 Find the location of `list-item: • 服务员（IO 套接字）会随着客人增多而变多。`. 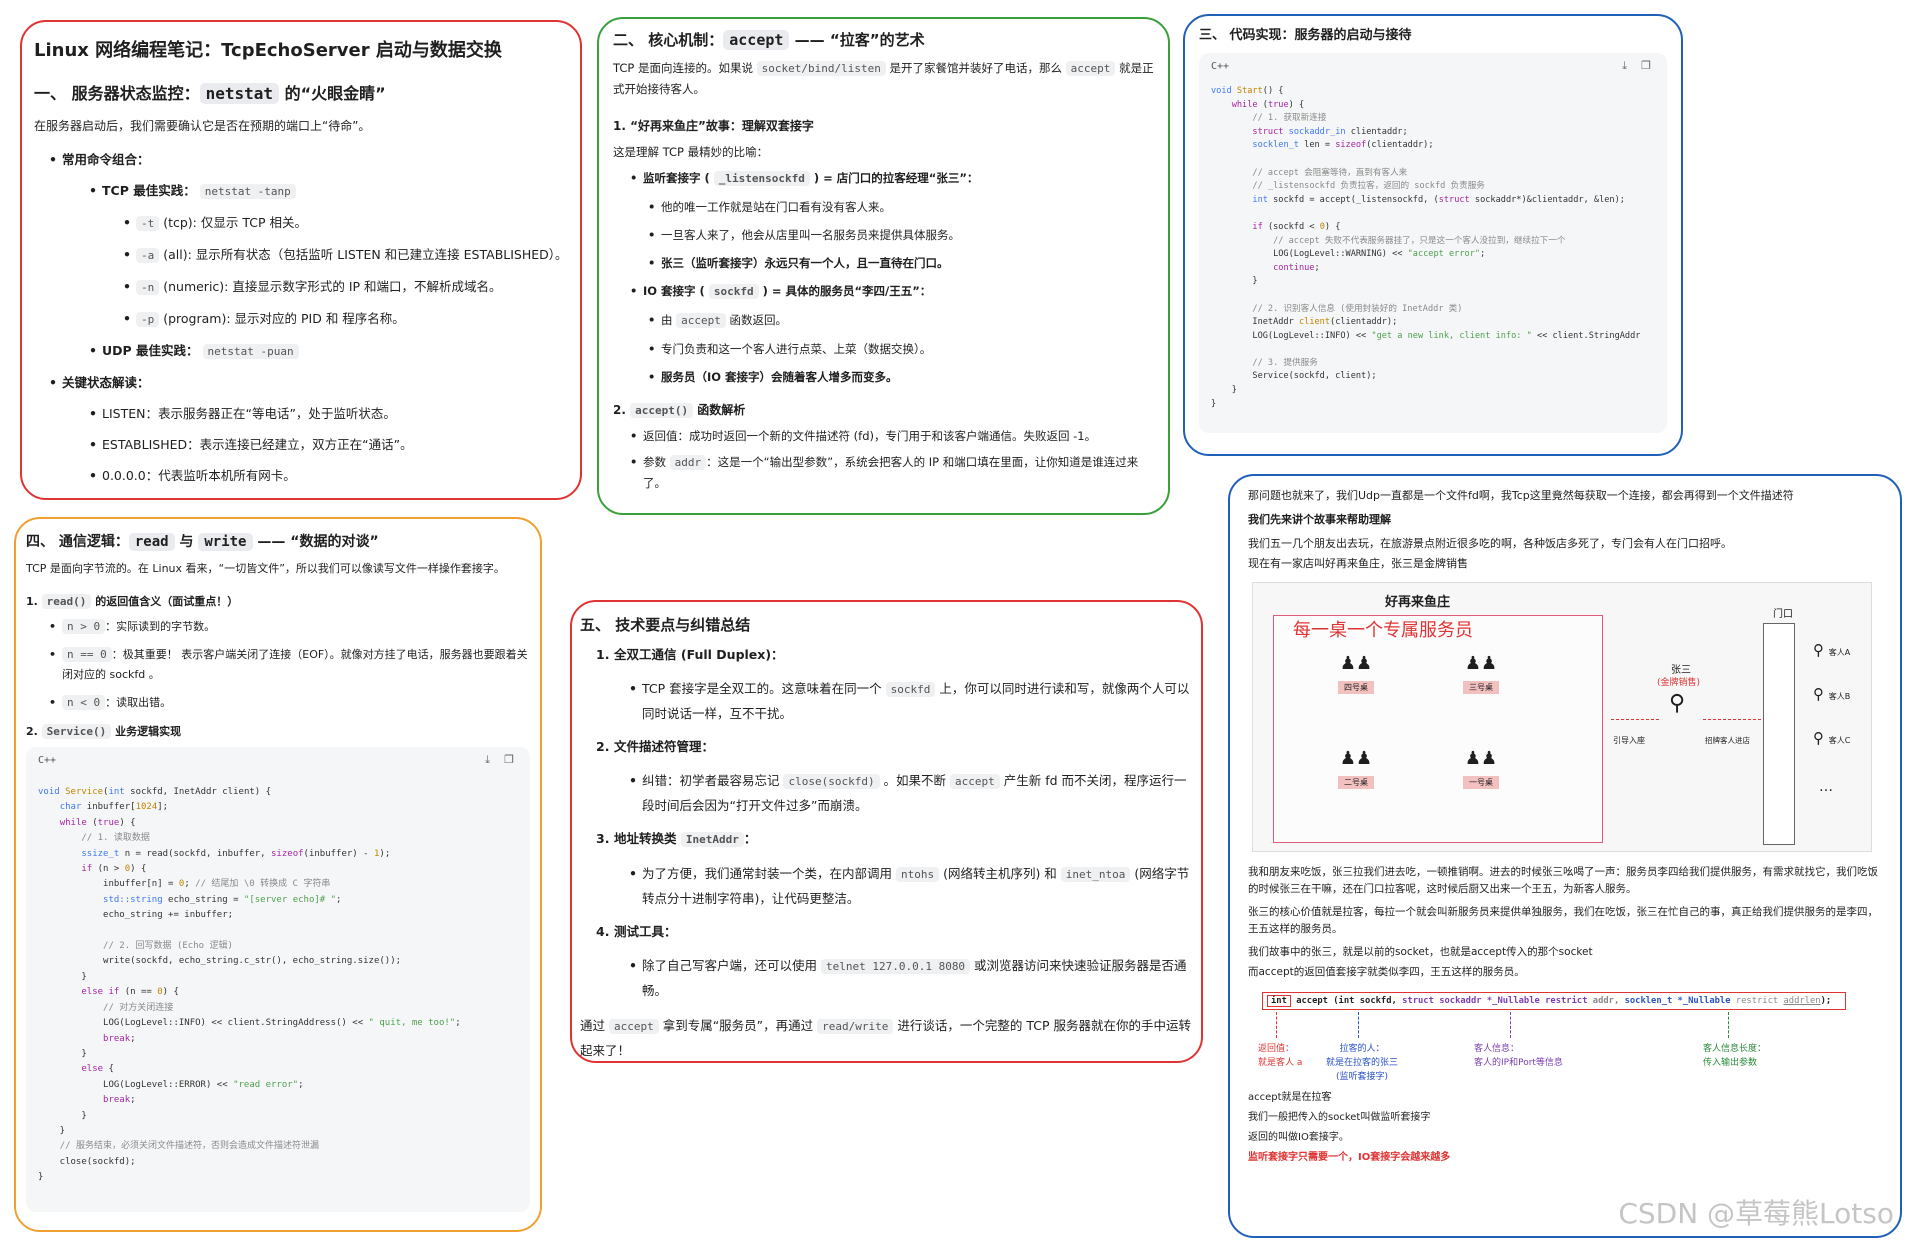

list-item: • 服务员（IO 套接字）会随着客人增多而变多。 is located at coordinates (773, 377).